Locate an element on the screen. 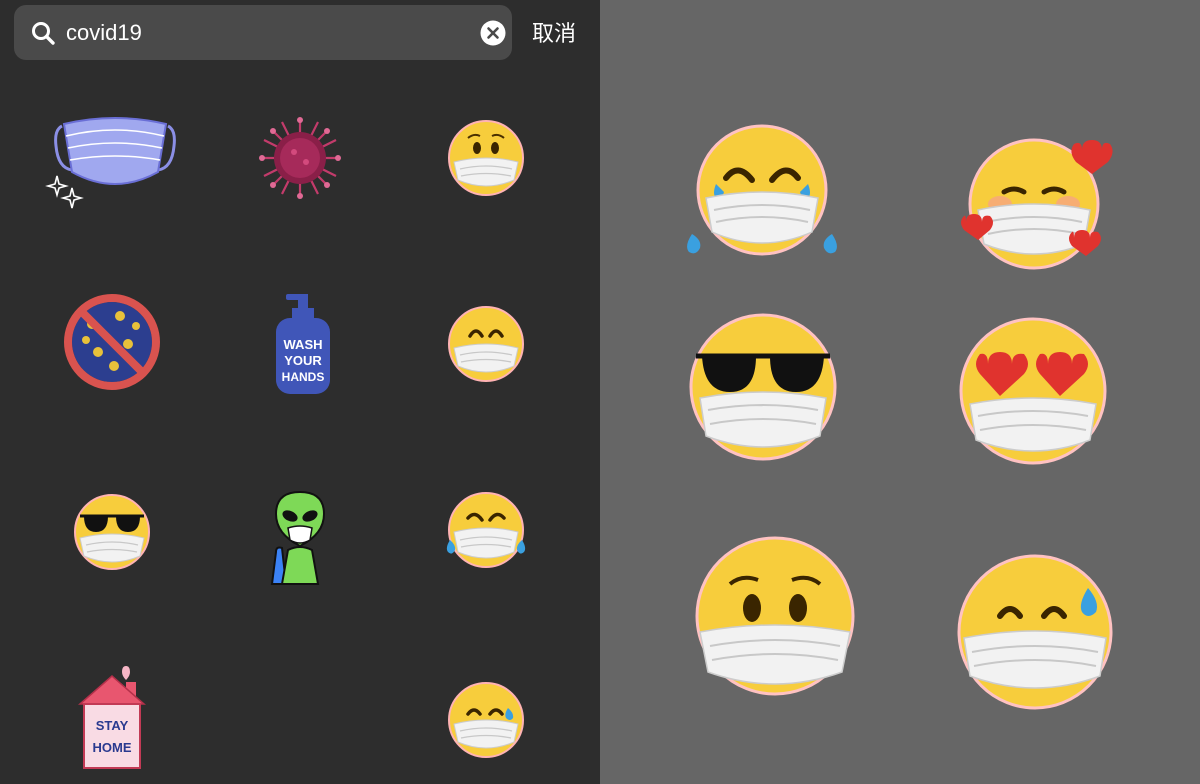  cancel-button: 取消 is located at coordinates (560, 31).